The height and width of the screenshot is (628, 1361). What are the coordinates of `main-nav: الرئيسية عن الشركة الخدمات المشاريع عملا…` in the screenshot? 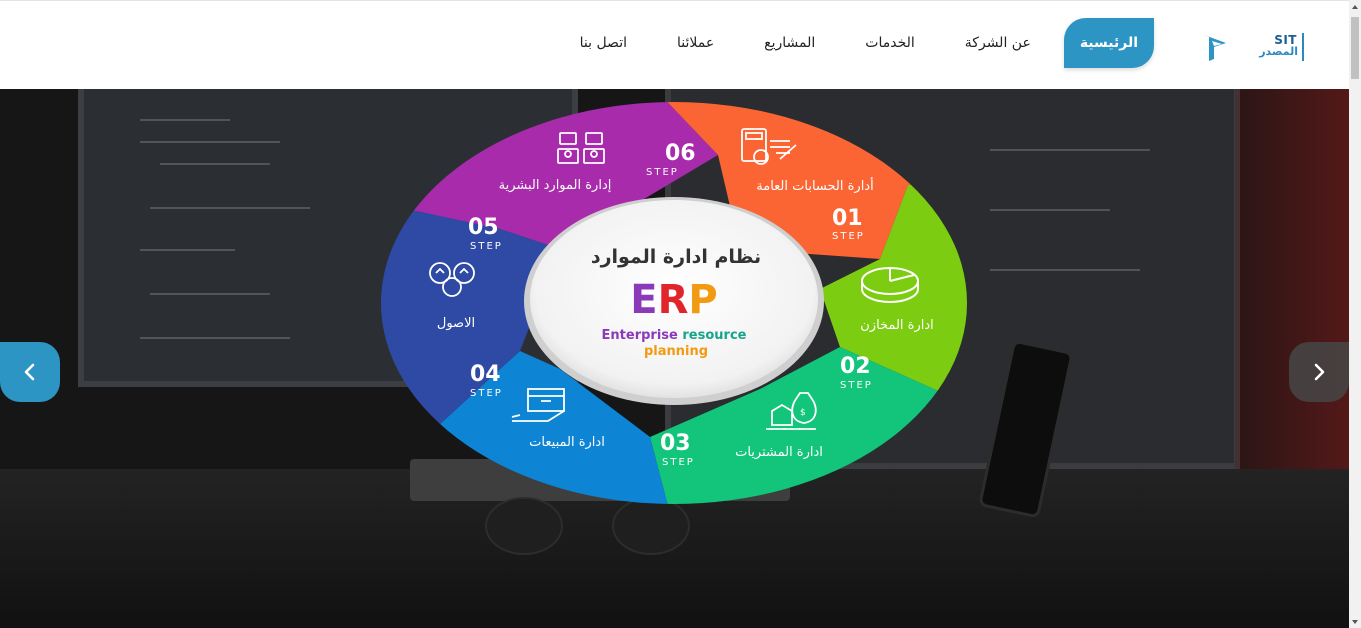 It's located at (854, 43).